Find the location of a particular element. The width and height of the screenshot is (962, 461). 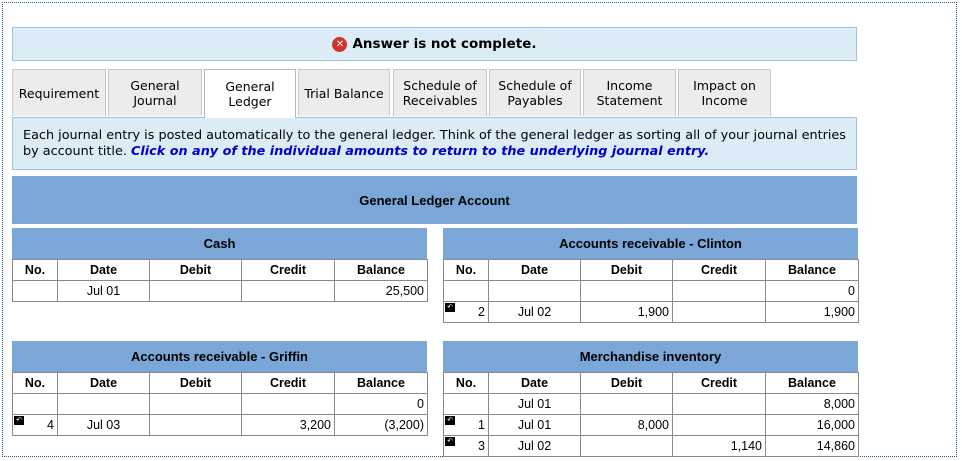

cell-balance: (3,200) is located at coordinates (381, 425).